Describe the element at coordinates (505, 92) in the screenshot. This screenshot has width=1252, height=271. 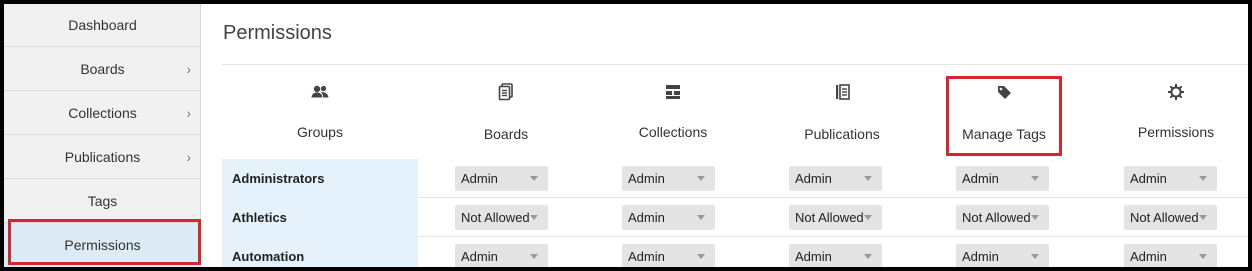
I see `boards-icon` at that location.